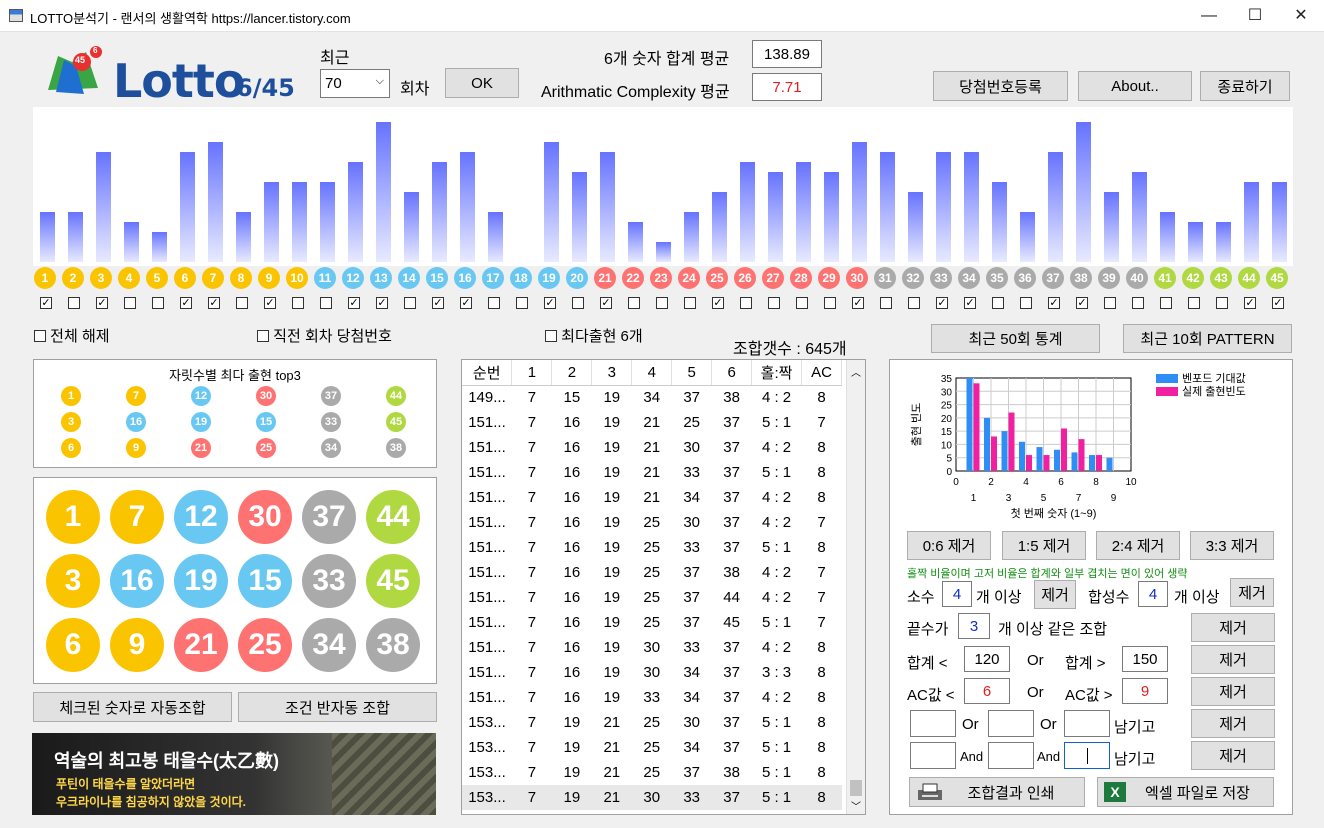  Describe the element at coordinates (1233, 691) in the screenshot. I see `ac-remove-button: 제거` at that location.